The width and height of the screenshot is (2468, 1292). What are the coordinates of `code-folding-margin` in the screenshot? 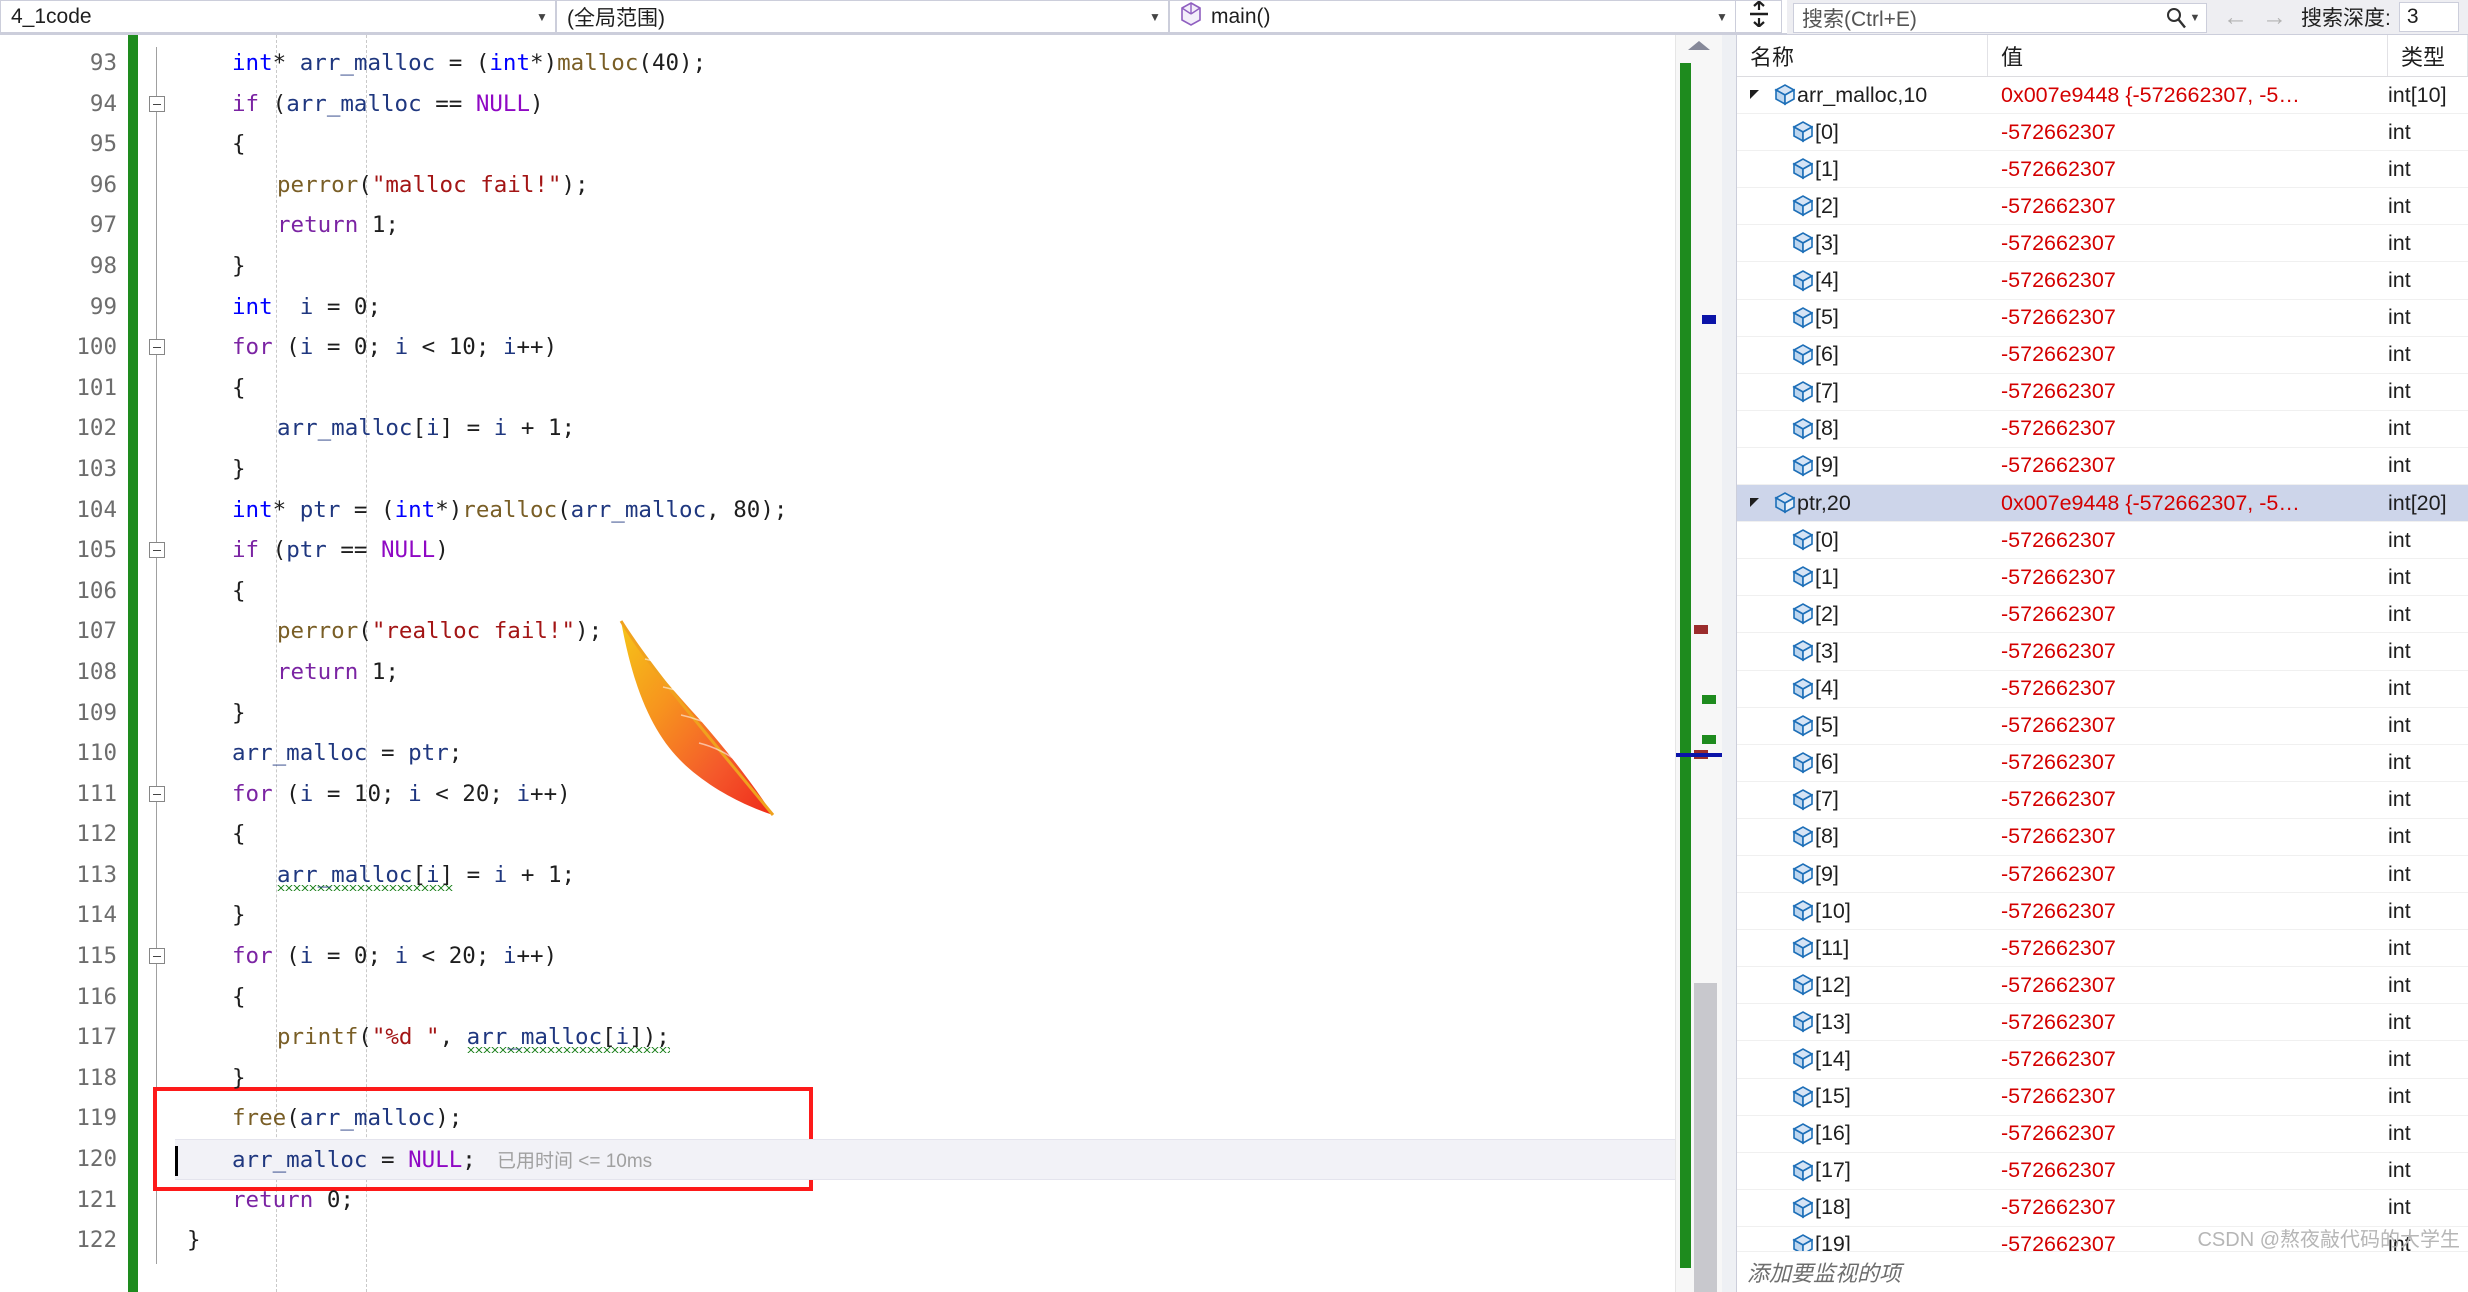 It's located at (156, 663).